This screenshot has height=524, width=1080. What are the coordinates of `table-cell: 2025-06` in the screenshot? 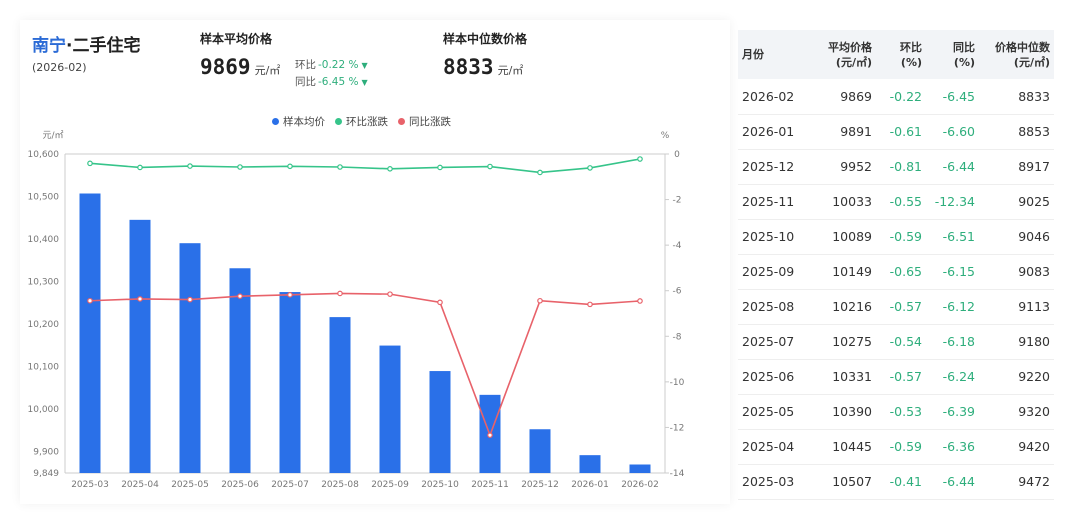 It's located at (774, 377).